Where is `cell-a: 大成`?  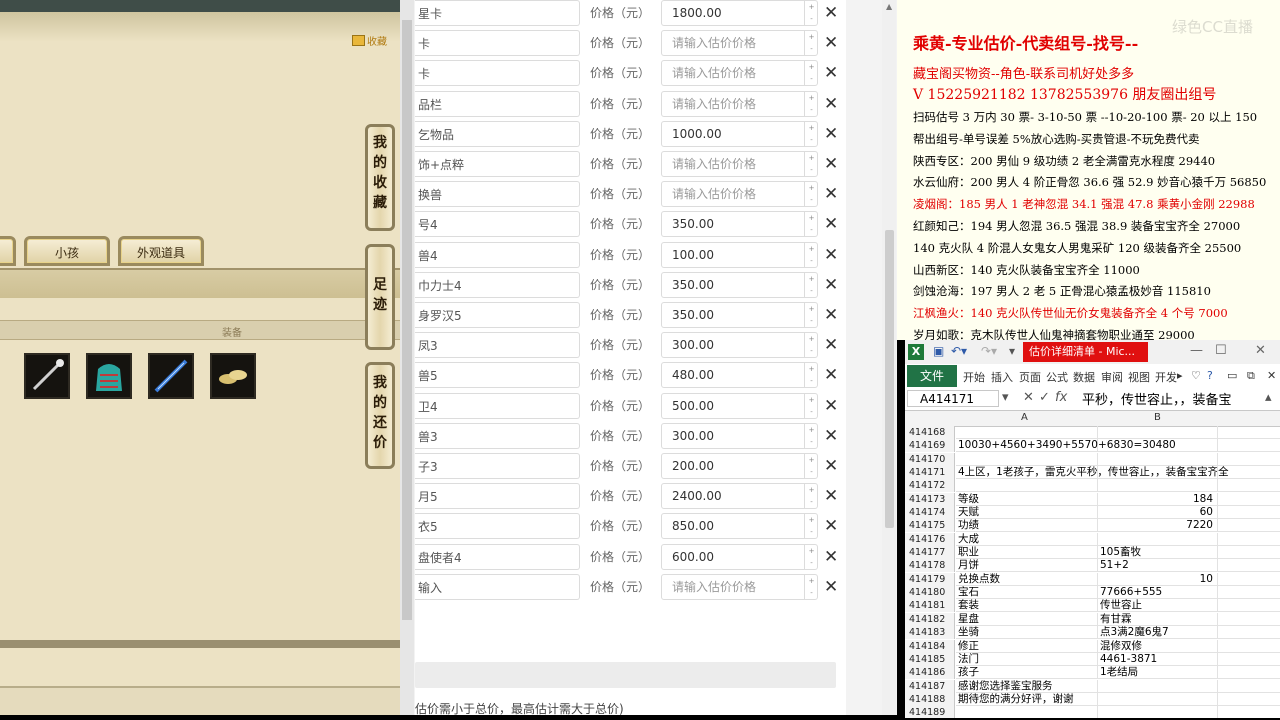
cell-a: 大成 is located at coordinates (1027, 539).